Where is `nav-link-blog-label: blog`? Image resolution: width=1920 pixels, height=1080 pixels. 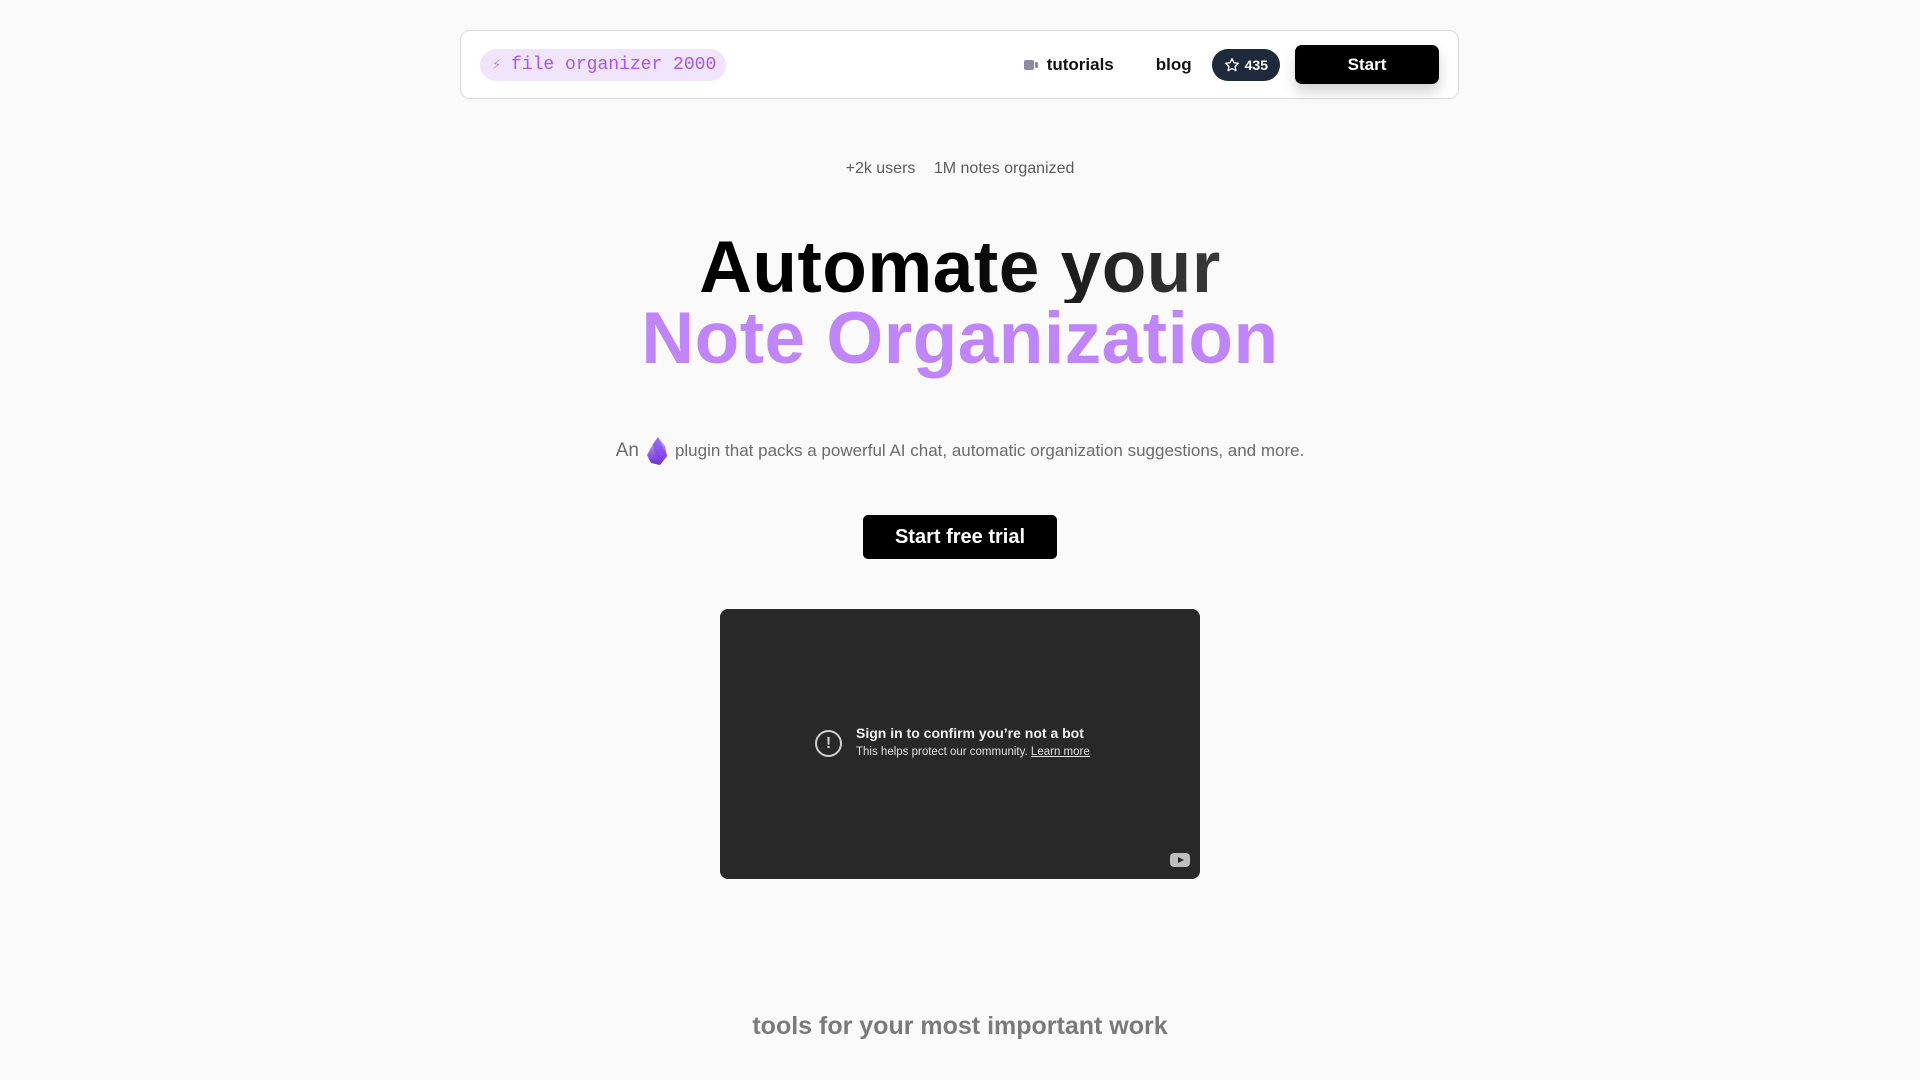 nav-link-blog-label: blog is located at coordinates (1173, 64).